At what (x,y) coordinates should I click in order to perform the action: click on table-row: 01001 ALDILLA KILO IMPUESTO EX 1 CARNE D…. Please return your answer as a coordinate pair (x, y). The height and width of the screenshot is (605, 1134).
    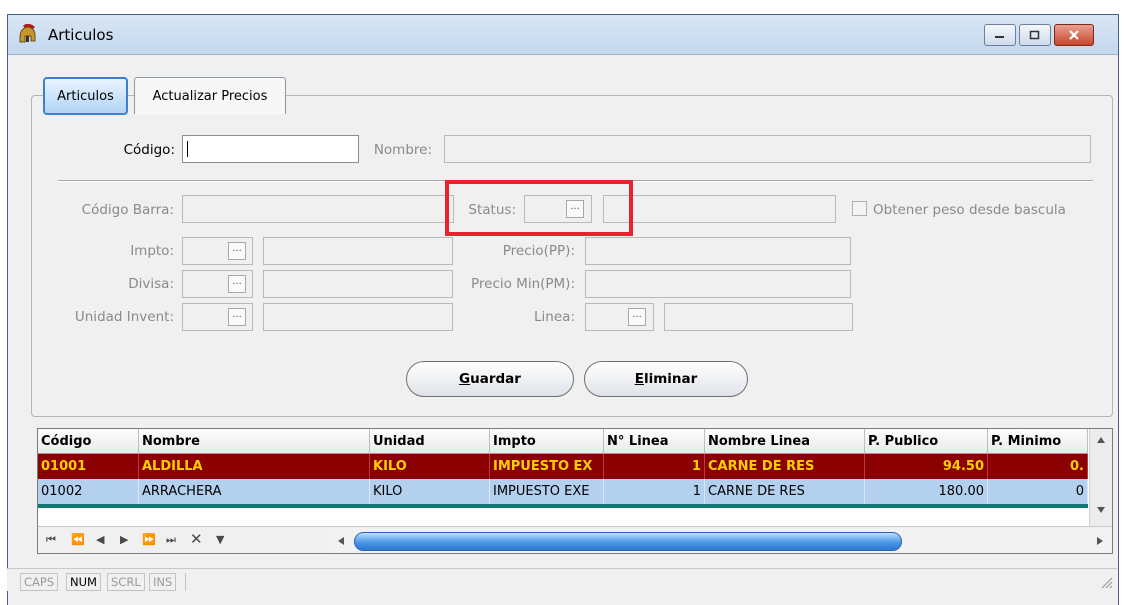
    Looking at the image, I should click on (563, 466).